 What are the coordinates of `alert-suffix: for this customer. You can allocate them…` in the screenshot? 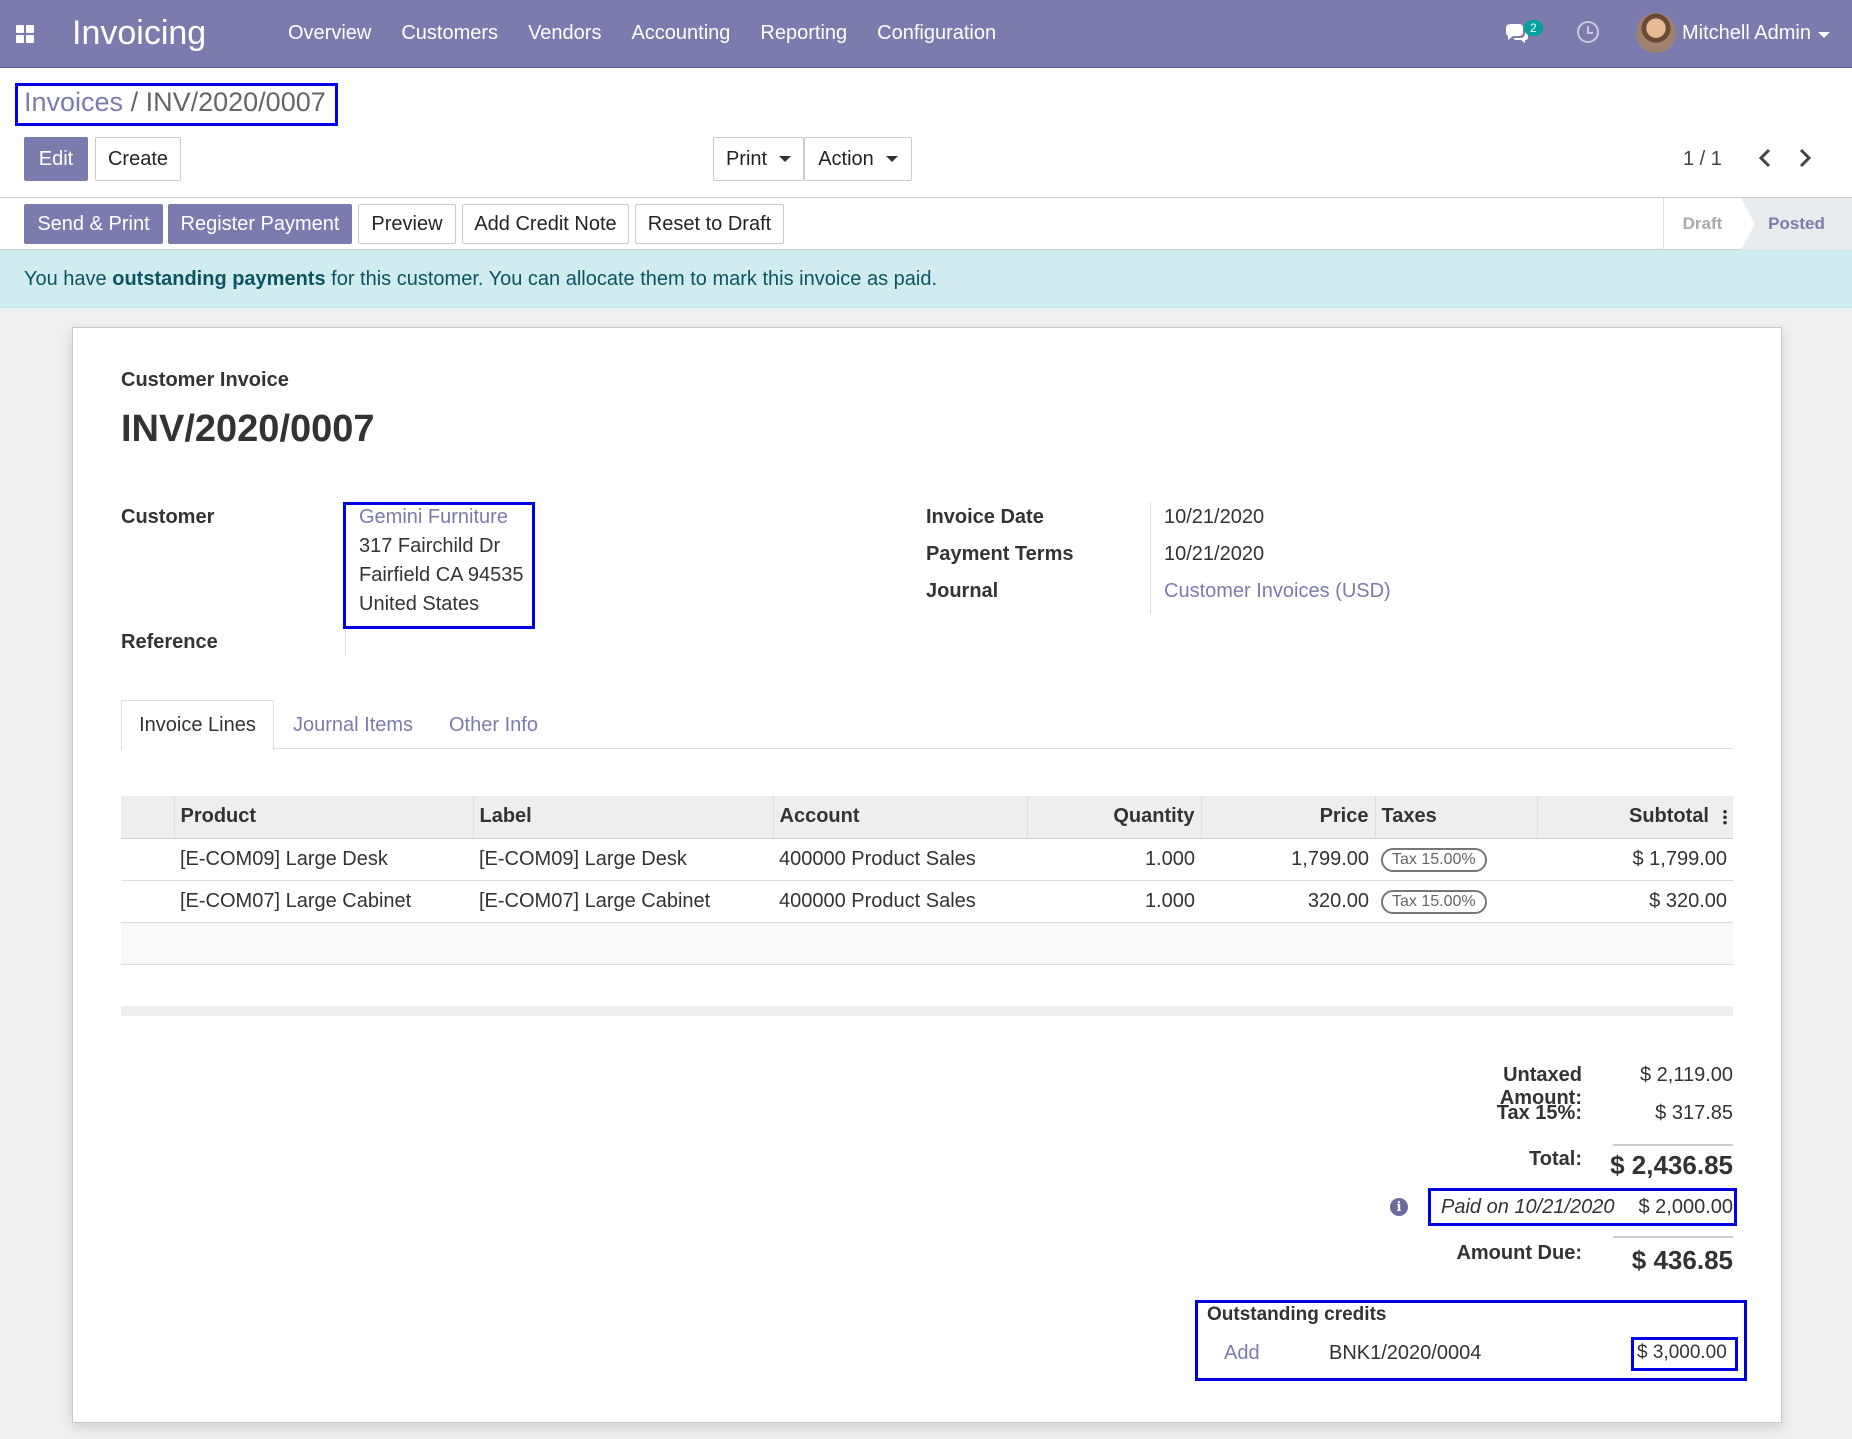 It's located at (631, 279).